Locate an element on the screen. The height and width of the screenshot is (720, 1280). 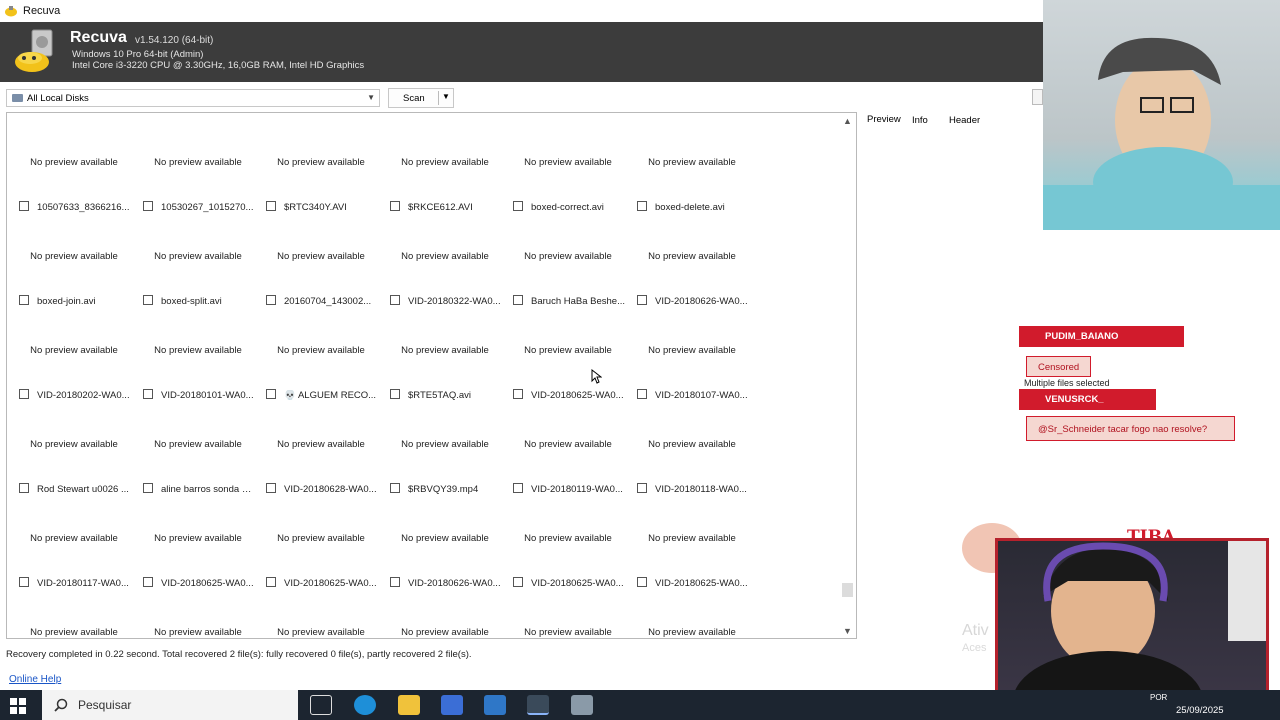
tab-preview: Preview is located at coordinates (884, 119).